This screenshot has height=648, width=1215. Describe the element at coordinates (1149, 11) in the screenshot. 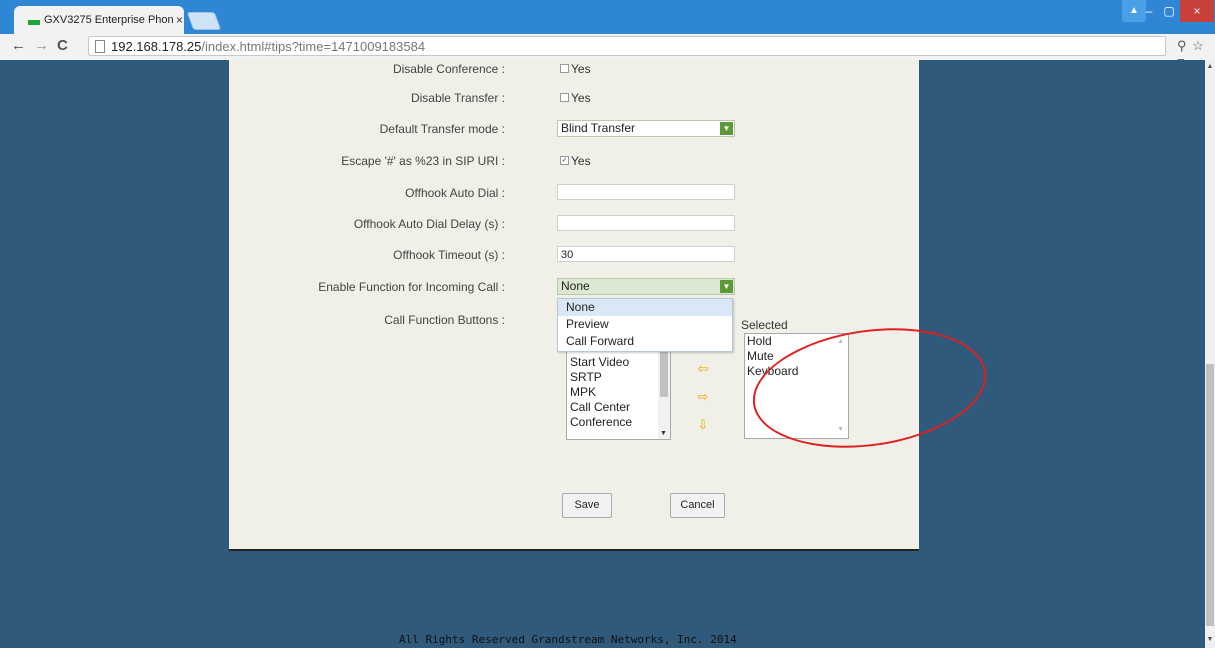

I see `minimize-button: –` at that location.